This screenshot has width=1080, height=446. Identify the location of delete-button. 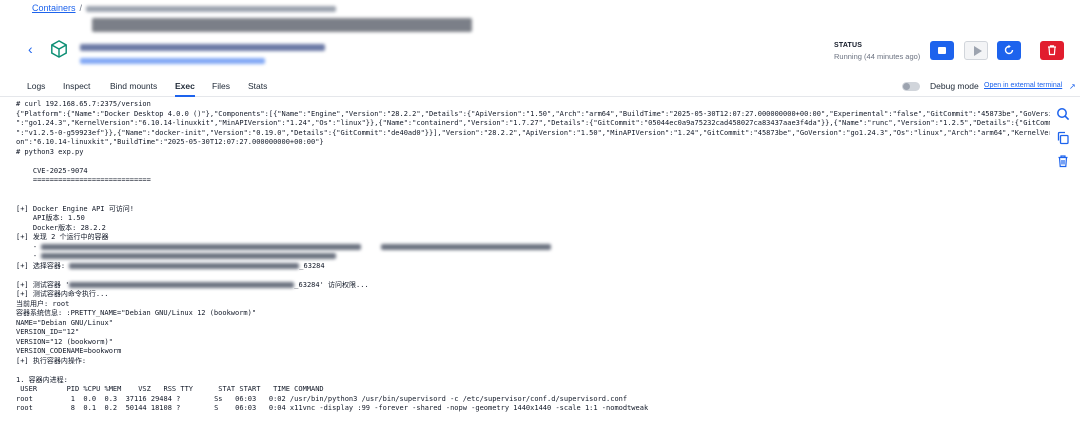
(1052, 50).